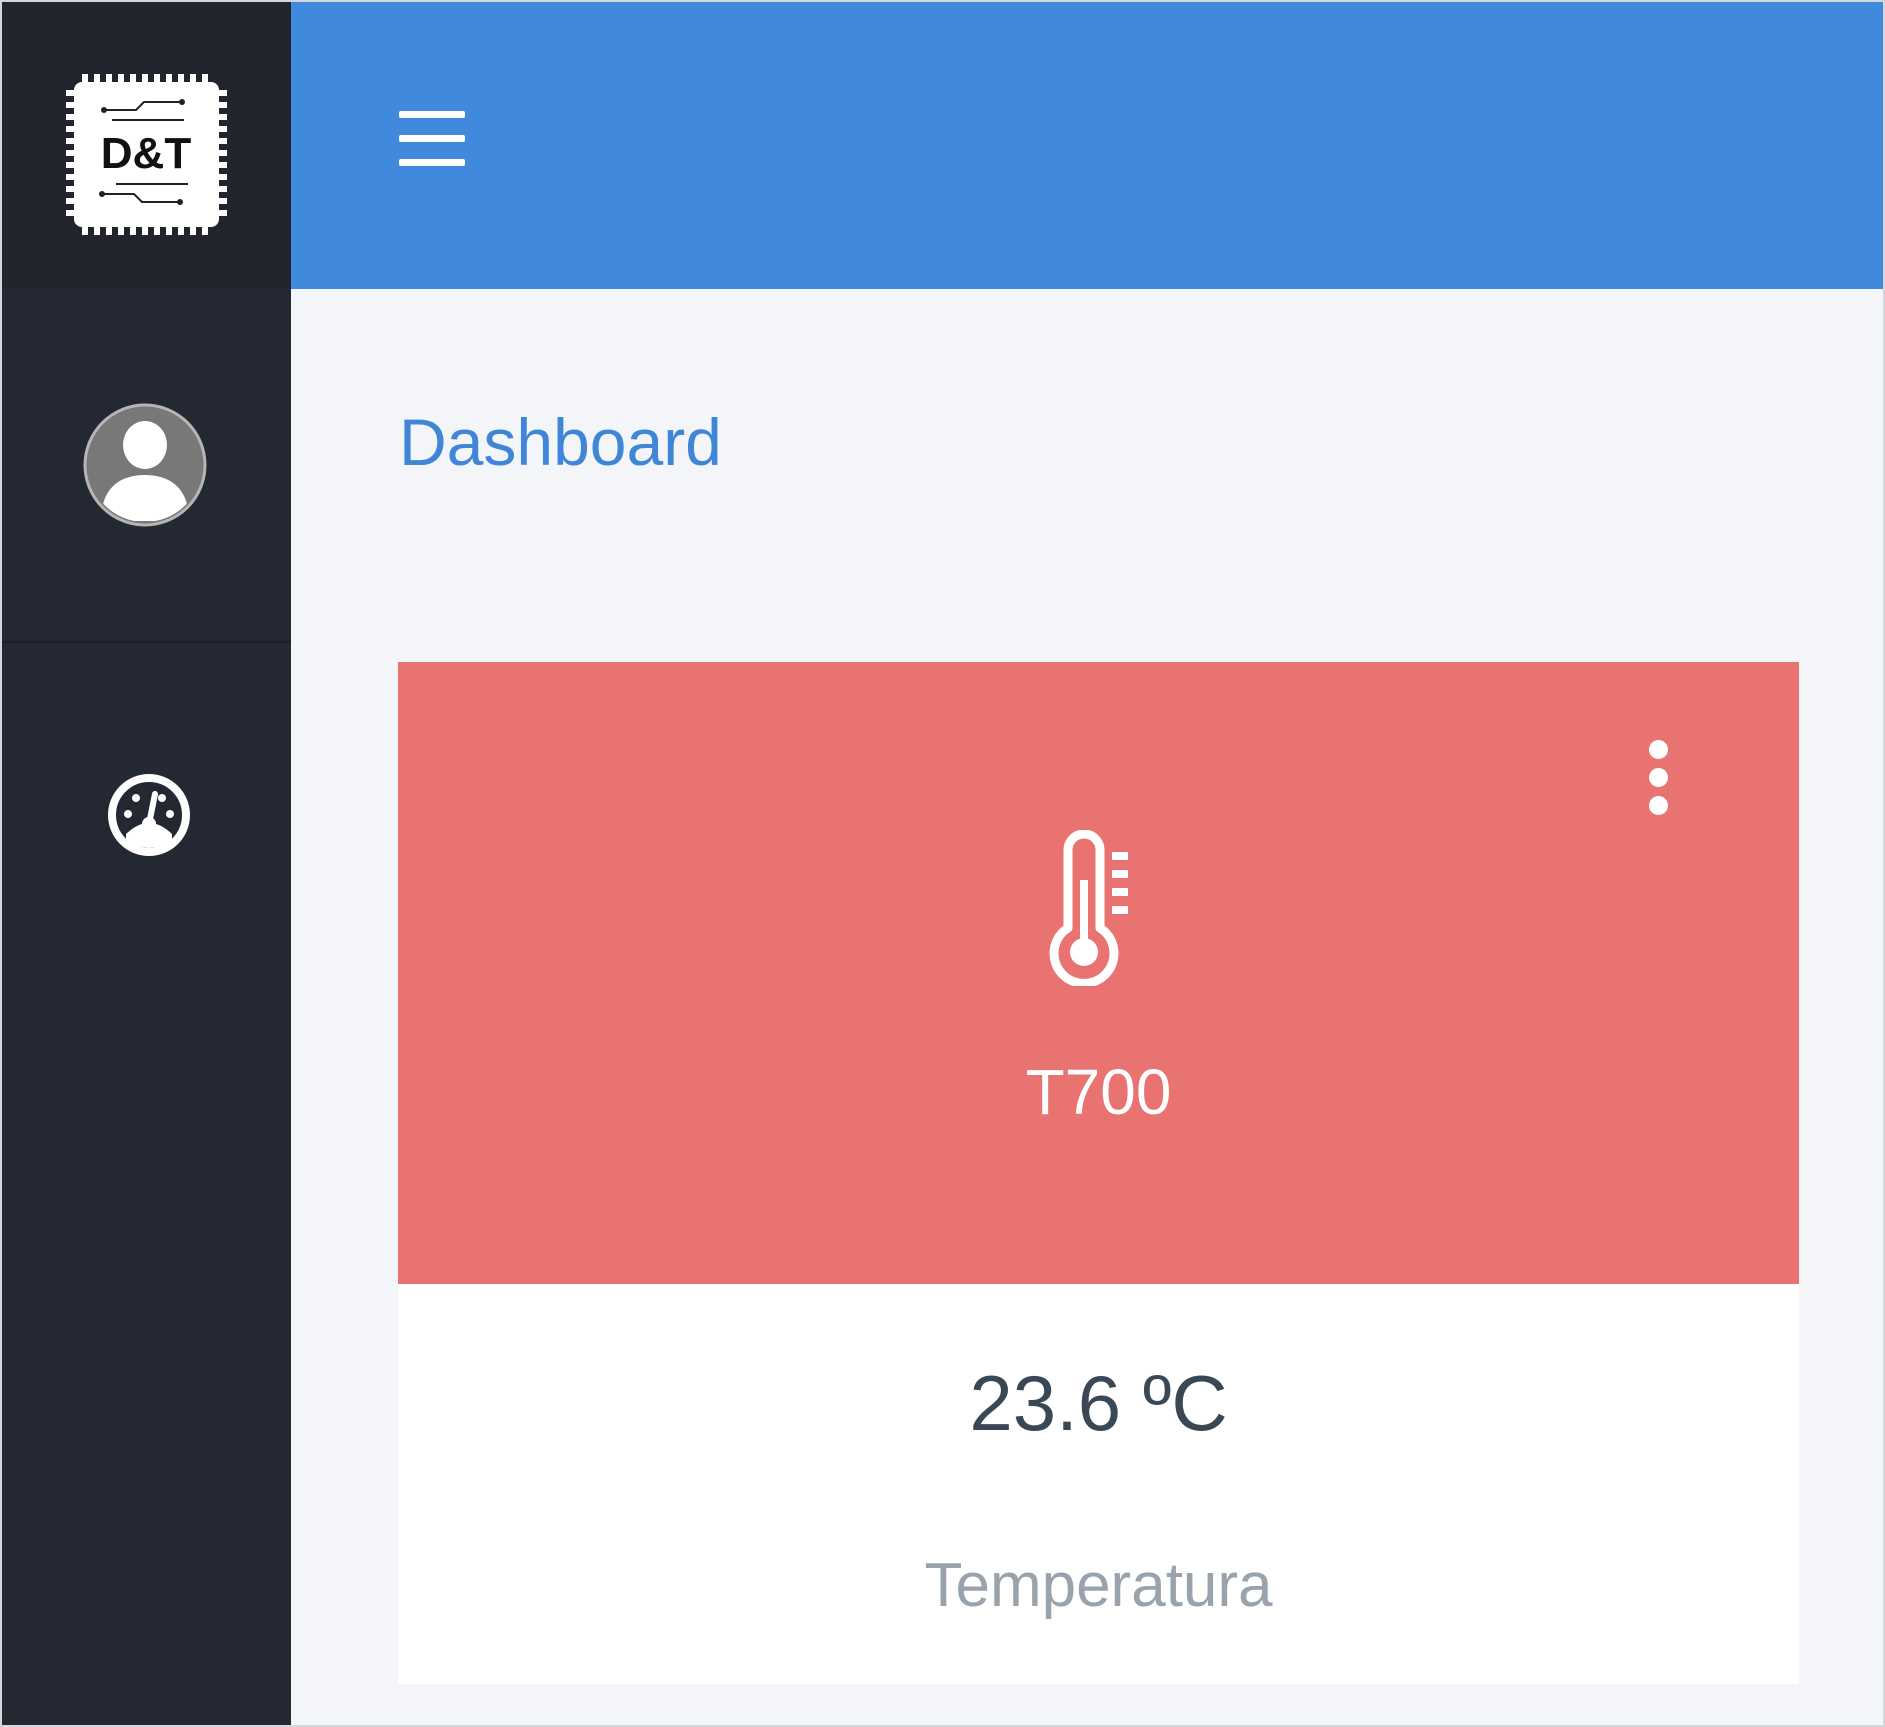 This screenshot has height=1727, width=1885. What do you see at coordinates (1098, 1403) in the screenshot?
I see `sensor-value: 23.6 ºC` at bounding box center [1098, 1403].